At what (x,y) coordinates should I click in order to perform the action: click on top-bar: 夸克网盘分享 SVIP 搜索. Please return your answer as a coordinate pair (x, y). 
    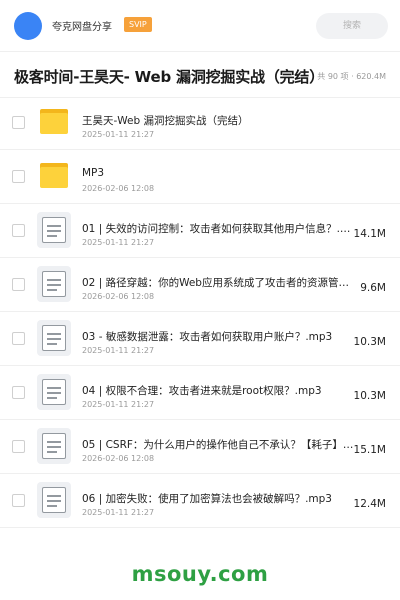
    Looking at the image, I should click on (200, 26).